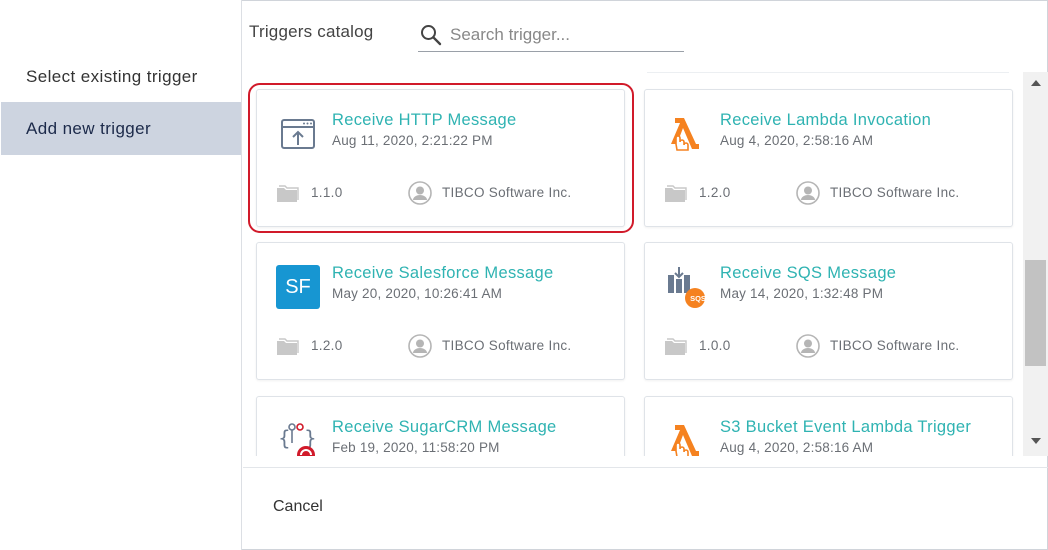 This screenshot has width=1048, height=550. I want to click on cancel-button: Cancel, so click(298, 507).